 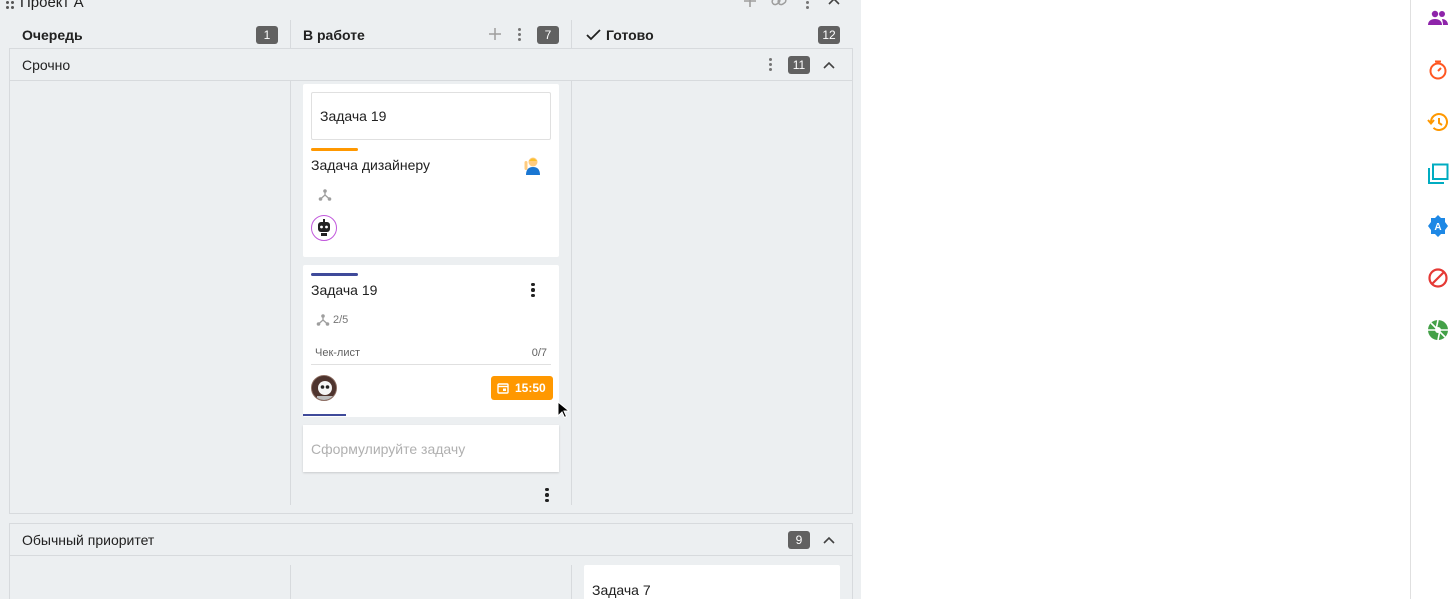 I want to click on checklist-label: Чек-лист, so click(x=338, y=353).